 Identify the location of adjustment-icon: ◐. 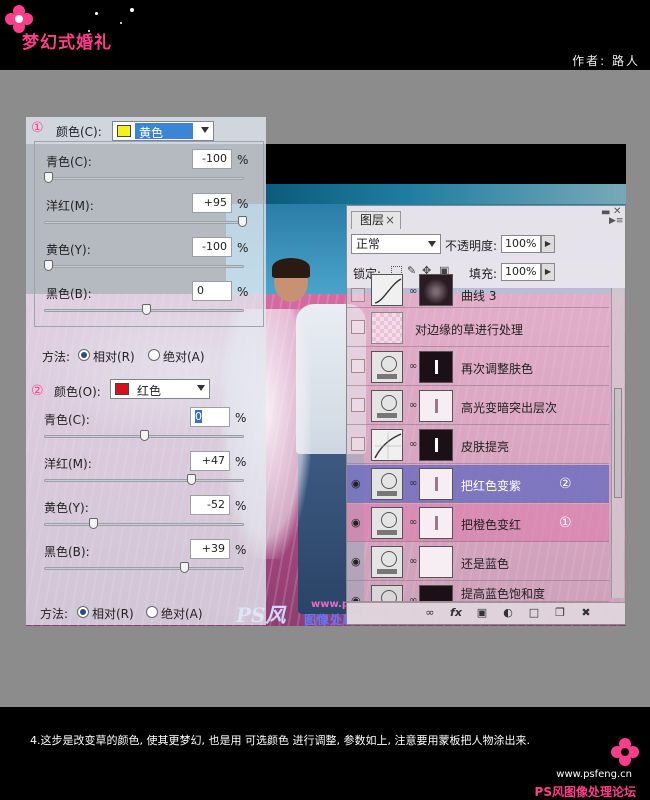
(508, 613).